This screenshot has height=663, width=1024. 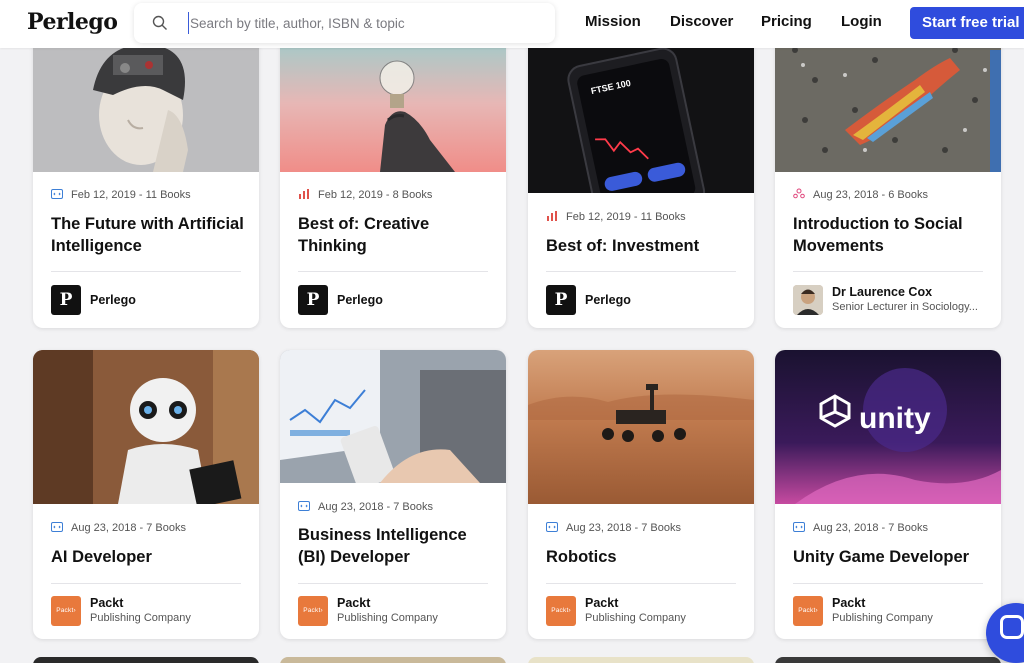 I want to click on collection-title: Best of: Investment, so click(x=646, y=246).